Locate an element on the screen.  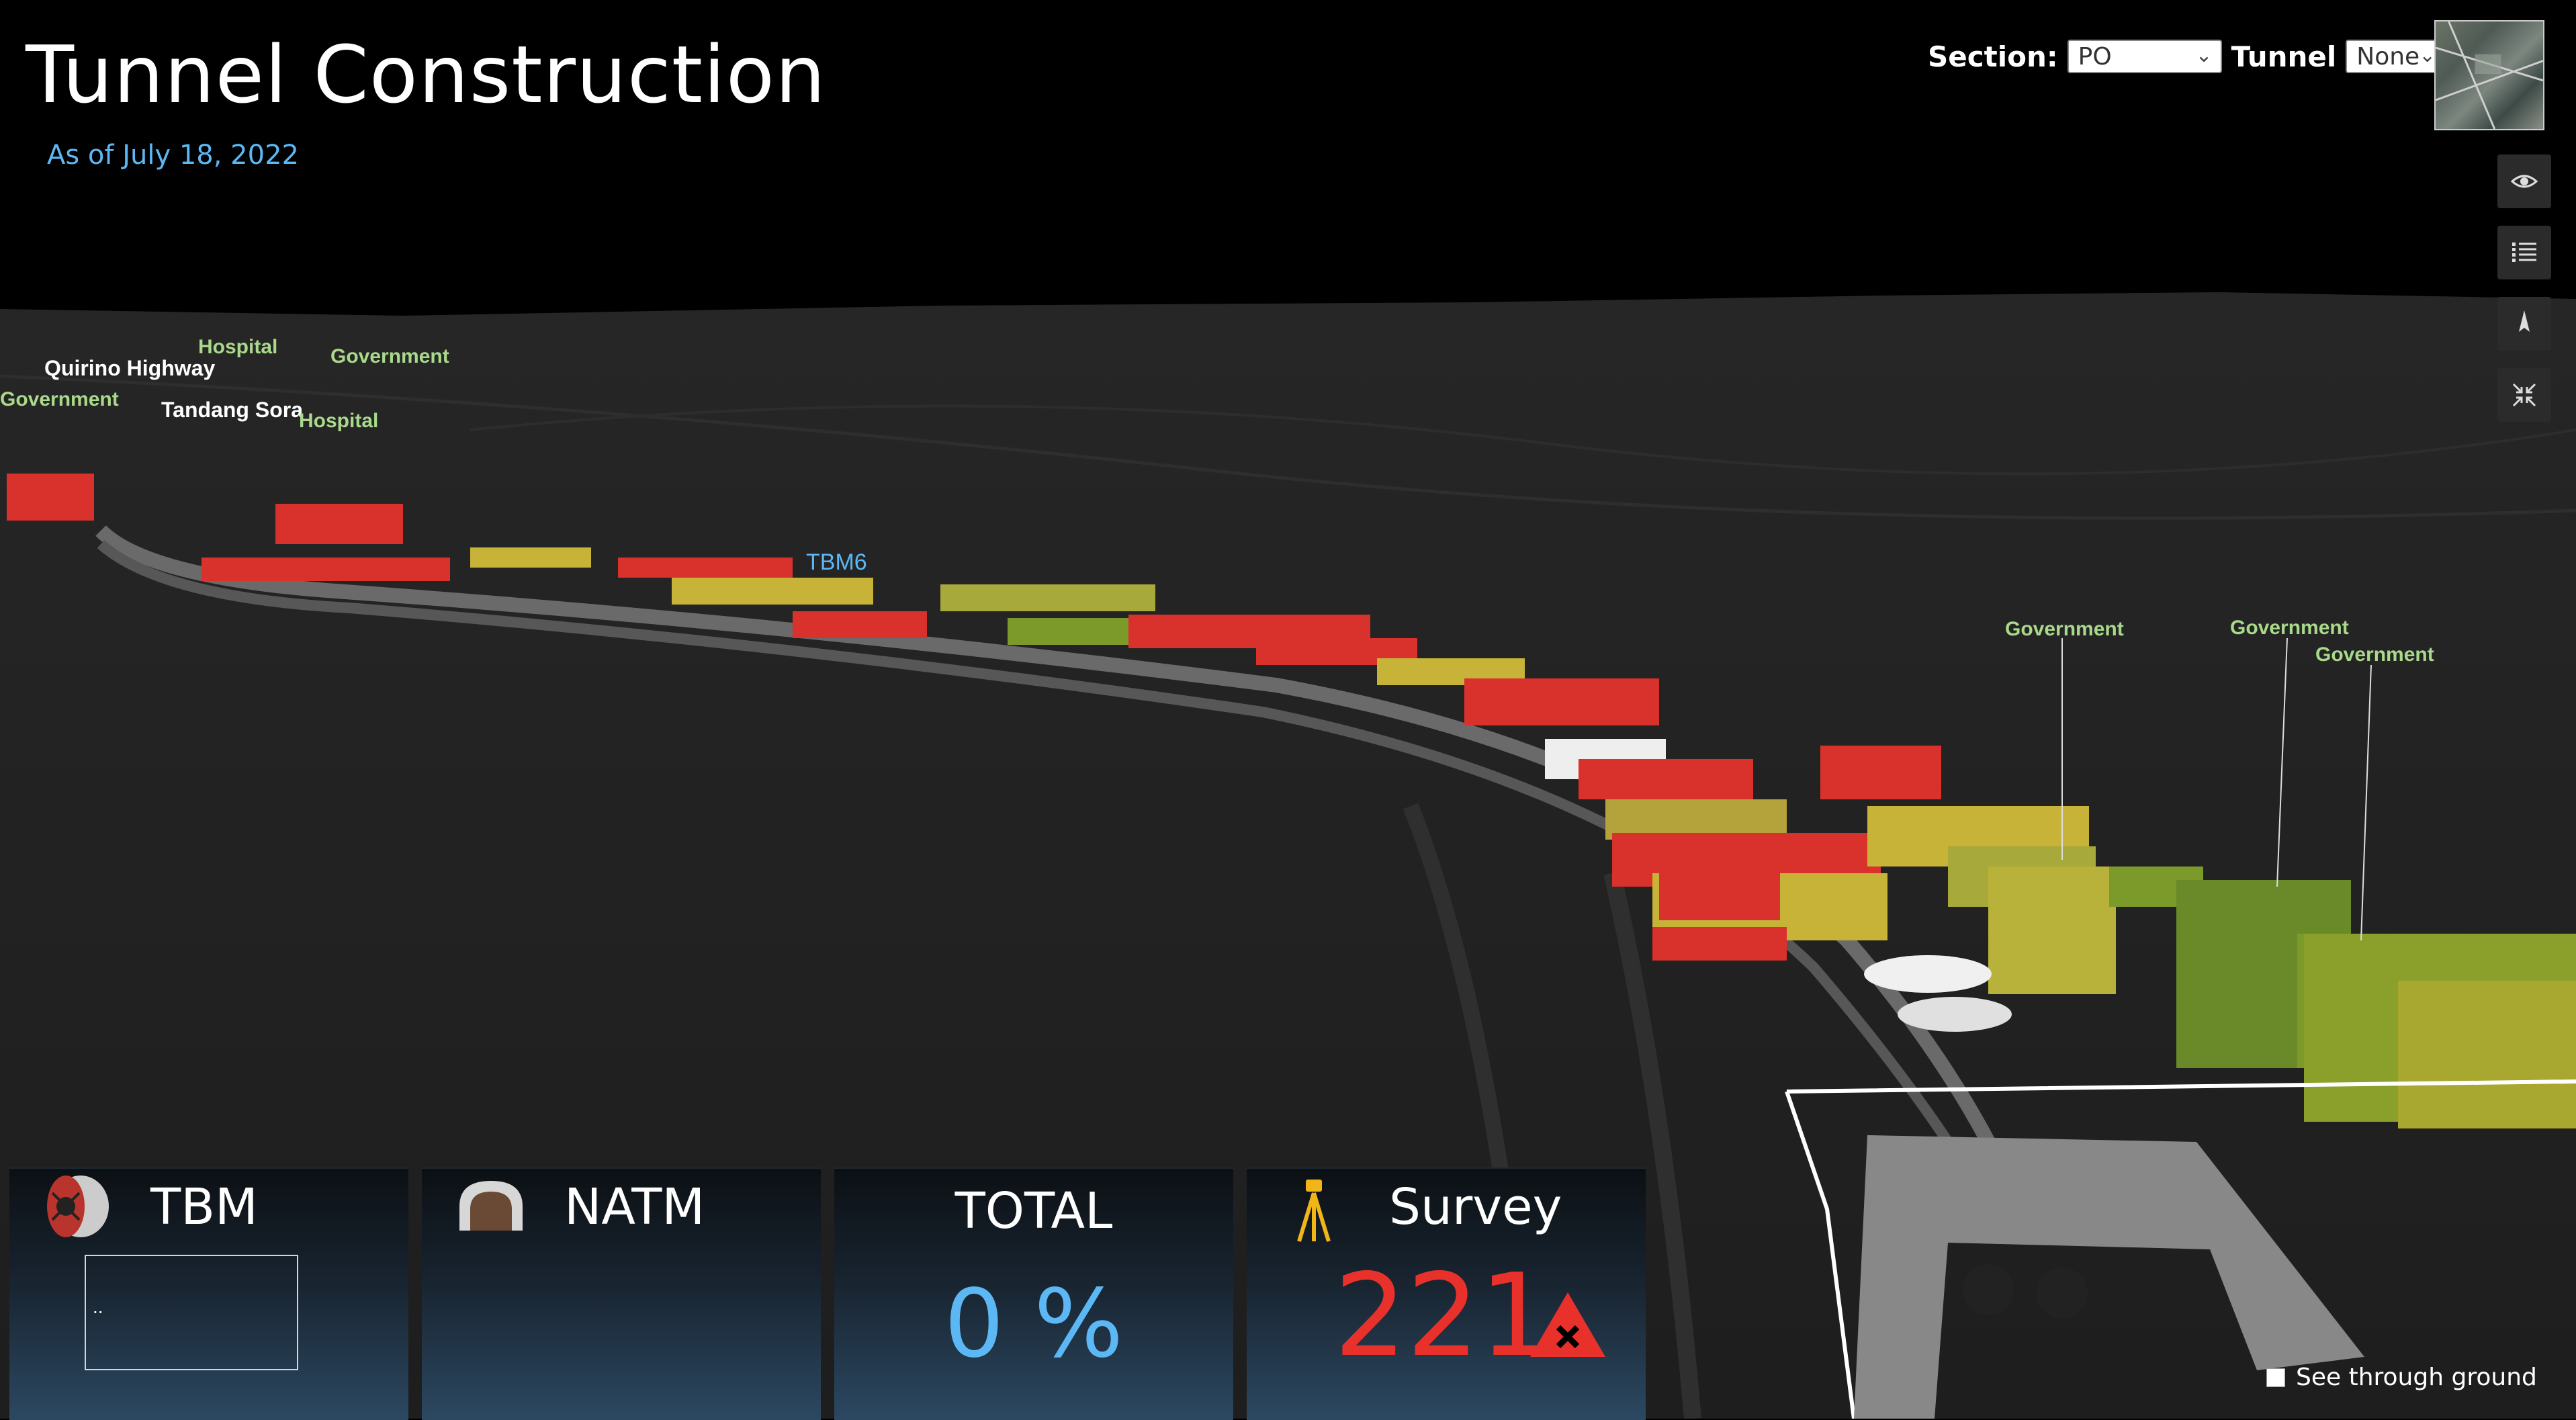
survey-count: 221 is located at coordinates (1443, 1315).